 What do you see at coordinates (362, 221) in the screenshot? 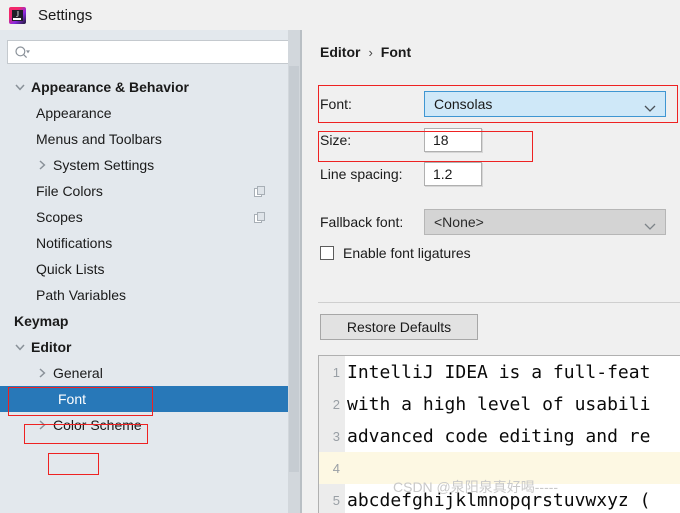
I see `fallback-font-label: Fallback font:` at bounding box center [362, 221].